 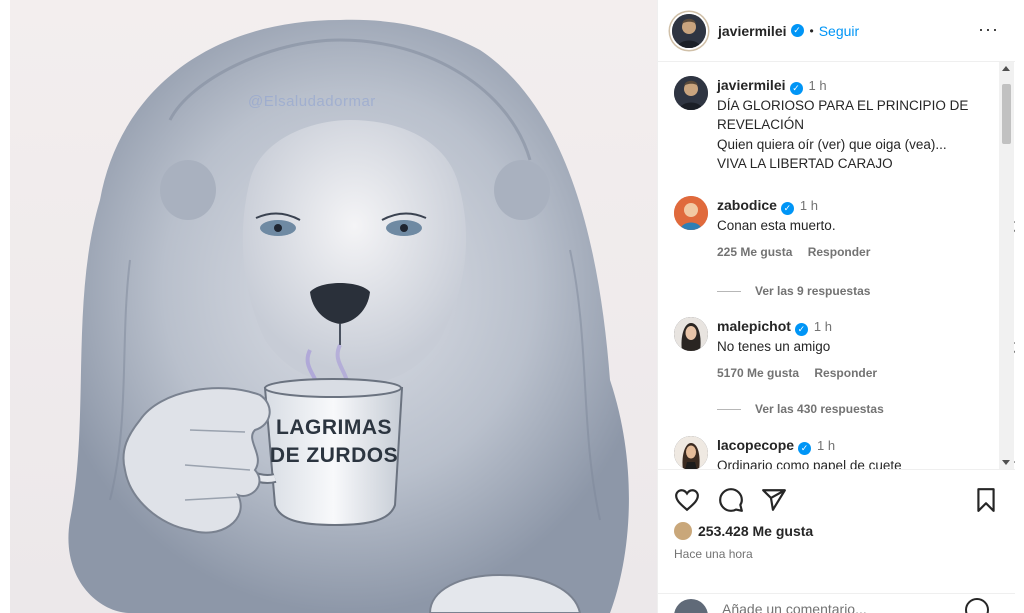 I want to click on liker-avatar, so click(x=683, y=531).